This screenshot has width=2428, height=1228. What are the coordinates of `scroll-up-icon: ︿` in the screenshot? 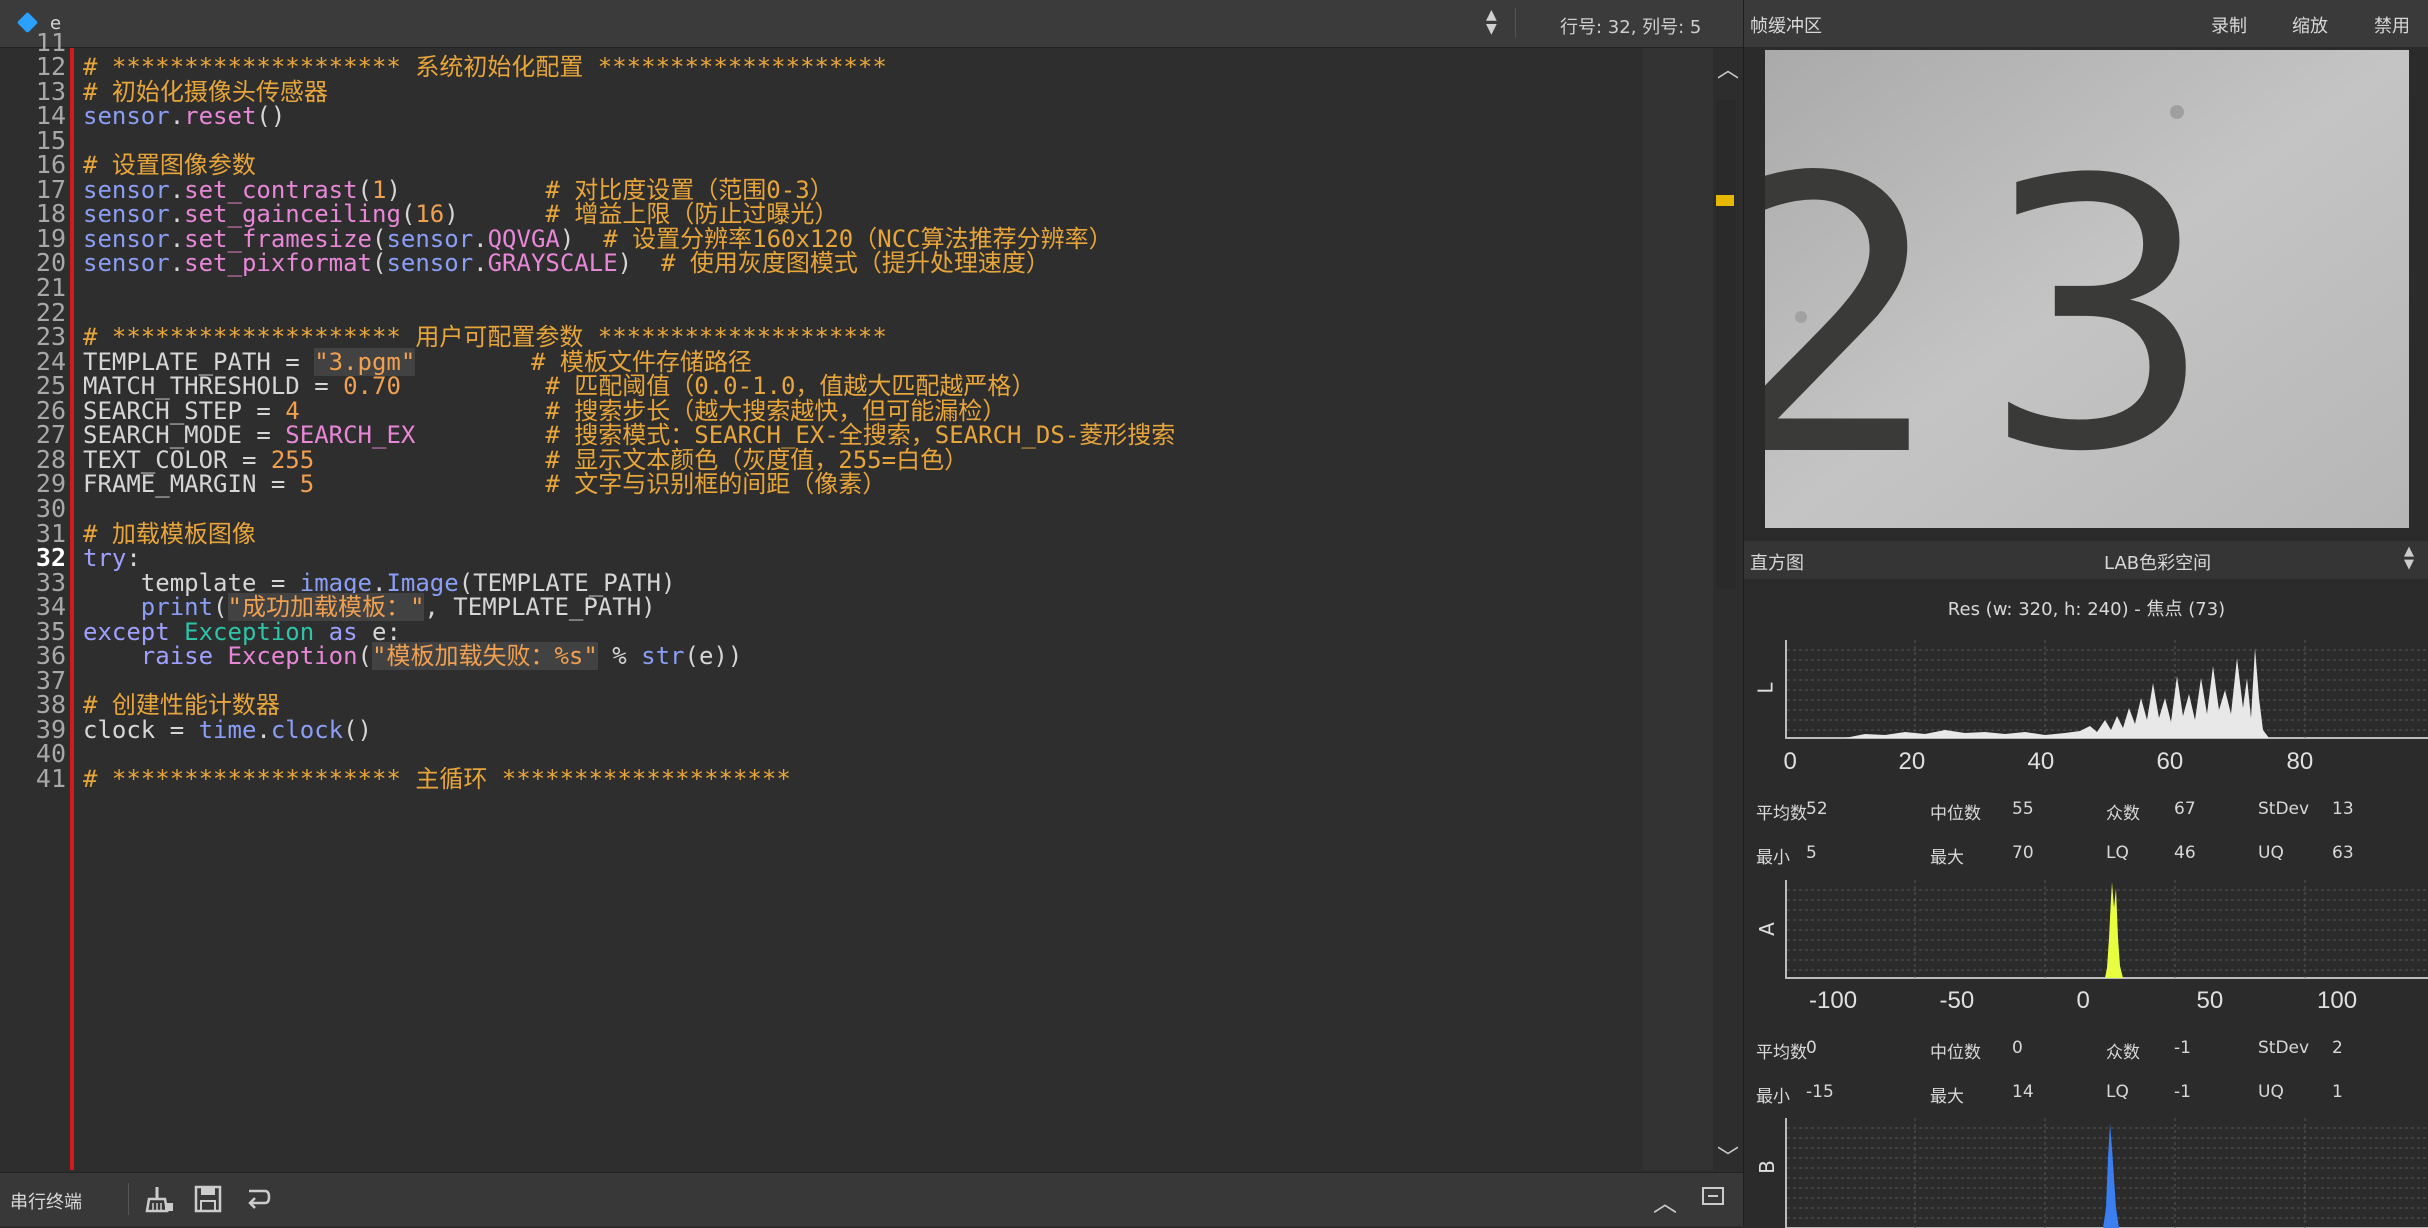 It's located at (1728, 68).